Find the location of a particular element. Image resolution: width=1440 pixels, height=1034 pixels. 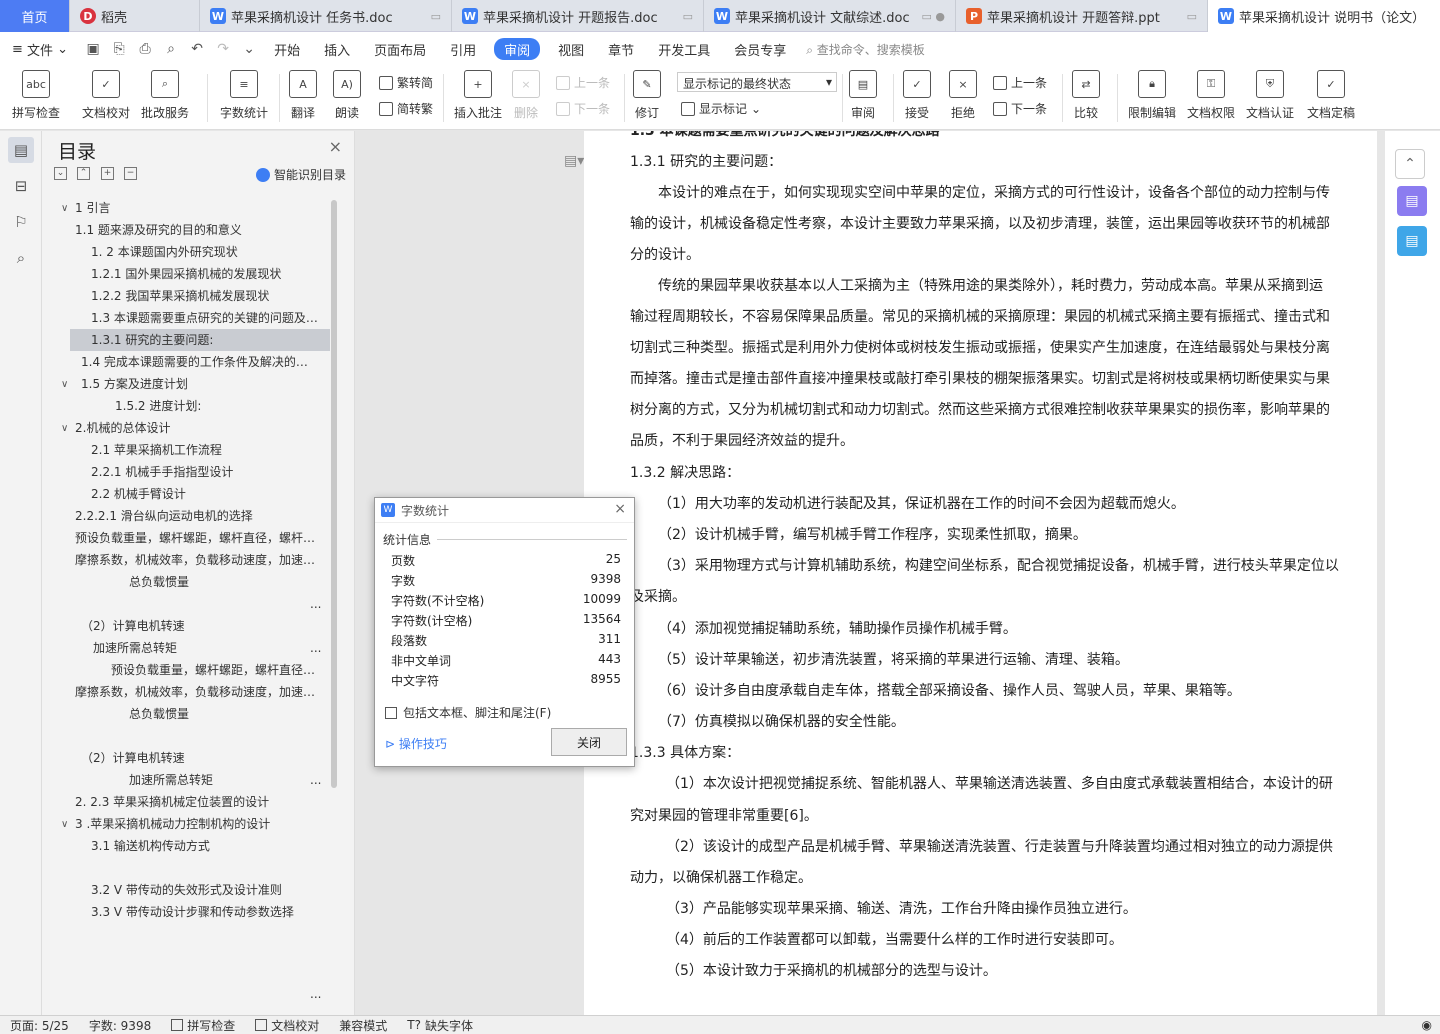

redo-icon: ↷ is located at coordinates (223, 49).